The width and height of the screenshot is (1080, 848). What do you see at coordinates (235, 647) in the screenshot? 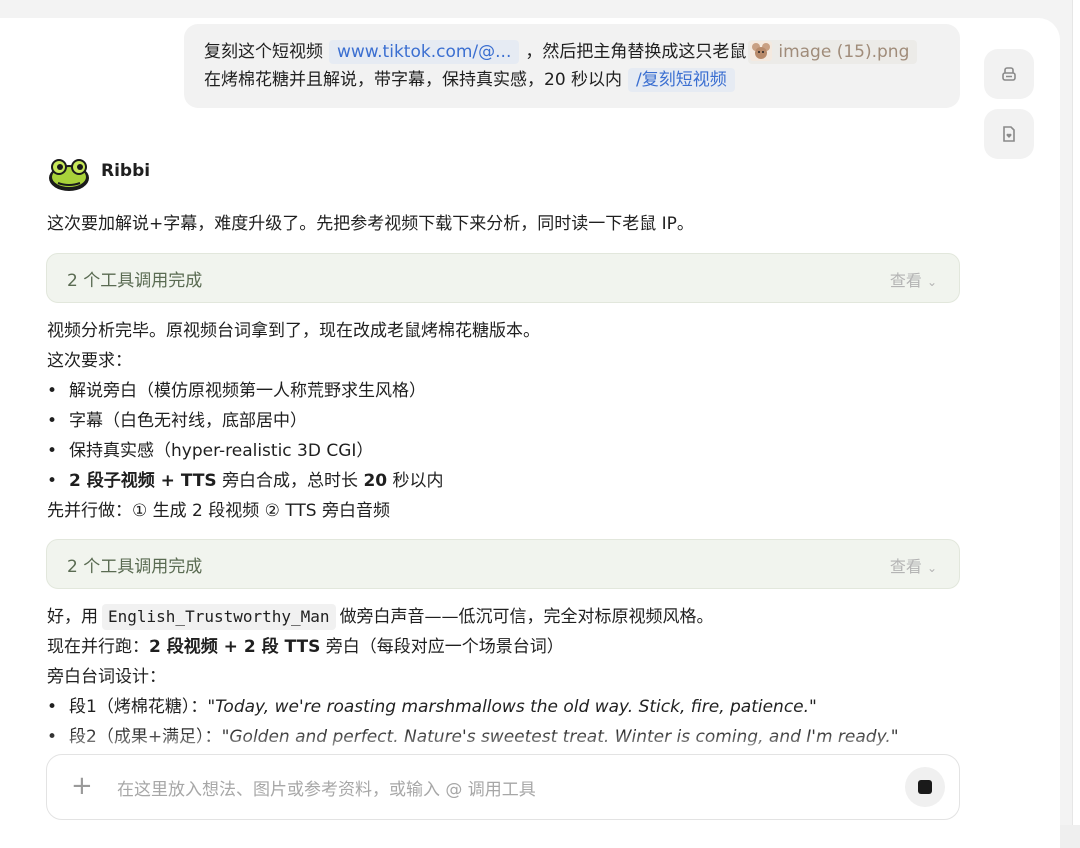
I see `running-bold: 2 段视频 + 2 段 TTS` at bounding box center [235, 647].